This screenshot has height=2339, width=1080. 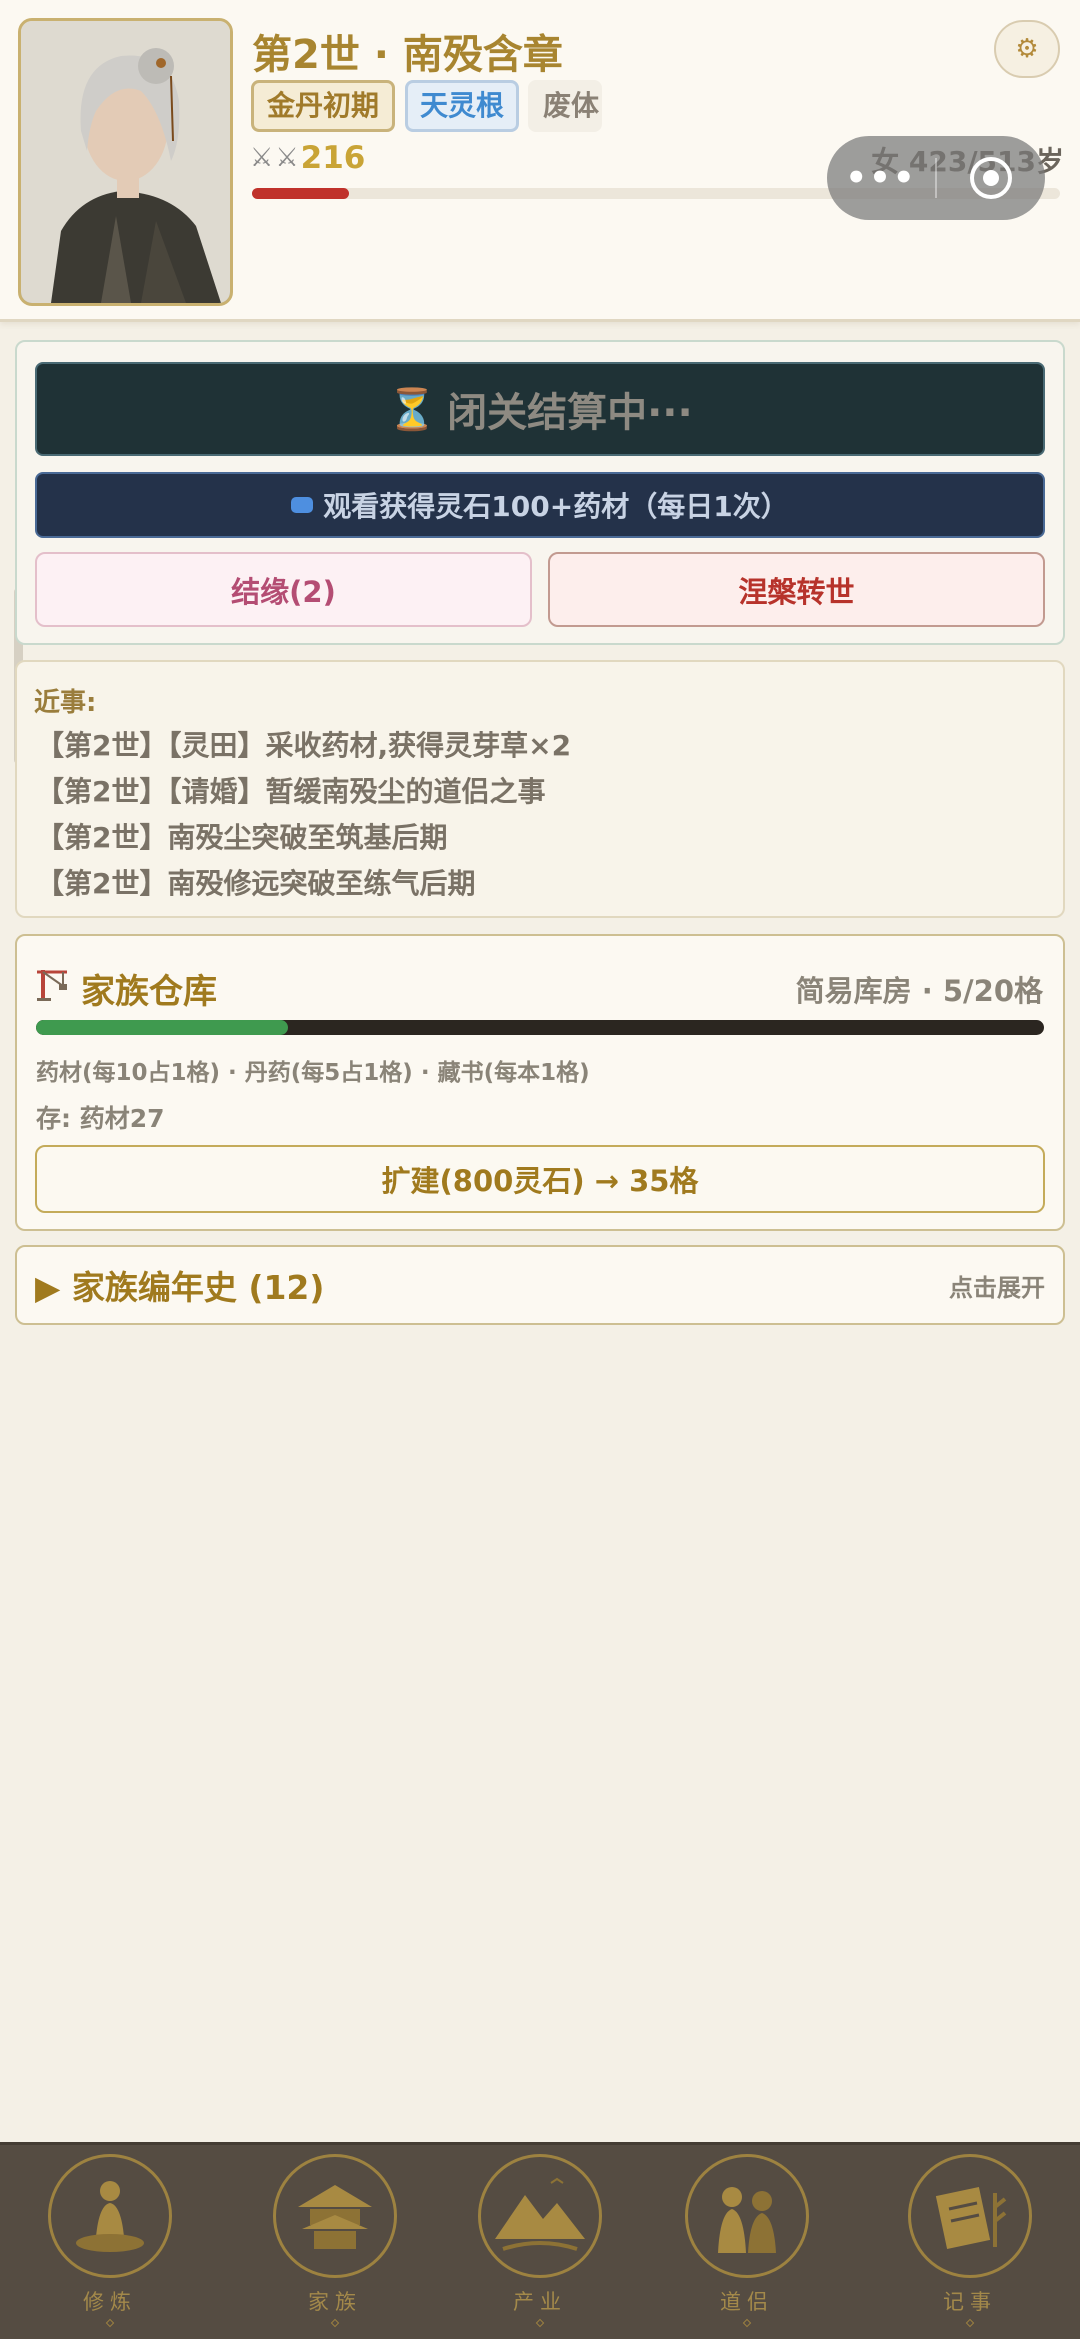 I want to click on event-item: 【第2世】【灵田】采收药材,获得灵芽草×2, so click(x=304, y=745).